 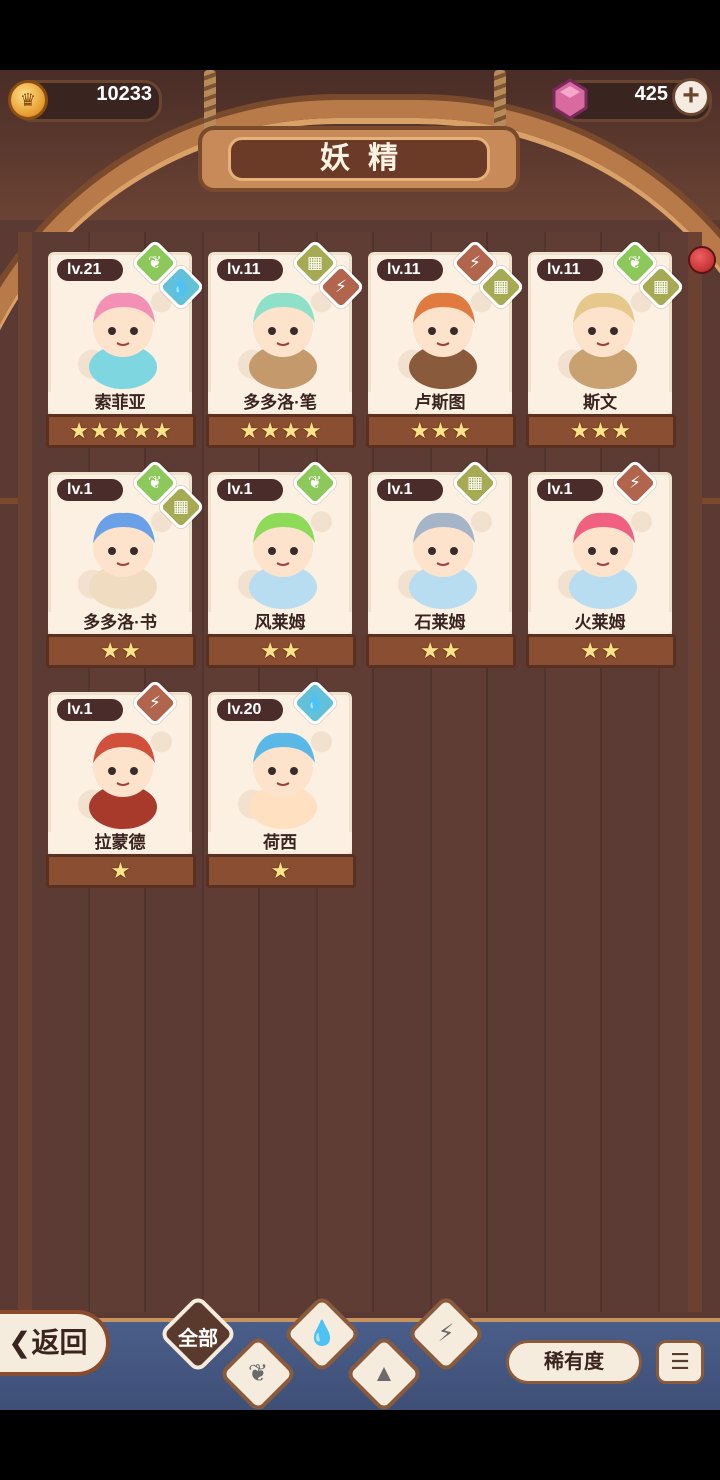 What do you see at coordinates (280, 403) in the screenshot?
I see `fairy-name: 多多洛·笔` at bounding box center [280, 403].